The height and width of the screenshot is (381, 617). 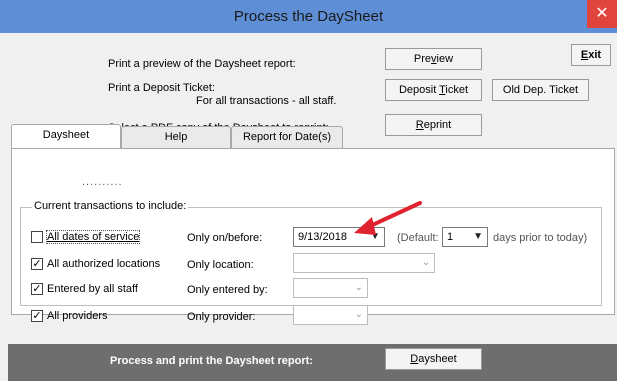 I want to click on red-arrow-annotation, so click(x=388, y=218).